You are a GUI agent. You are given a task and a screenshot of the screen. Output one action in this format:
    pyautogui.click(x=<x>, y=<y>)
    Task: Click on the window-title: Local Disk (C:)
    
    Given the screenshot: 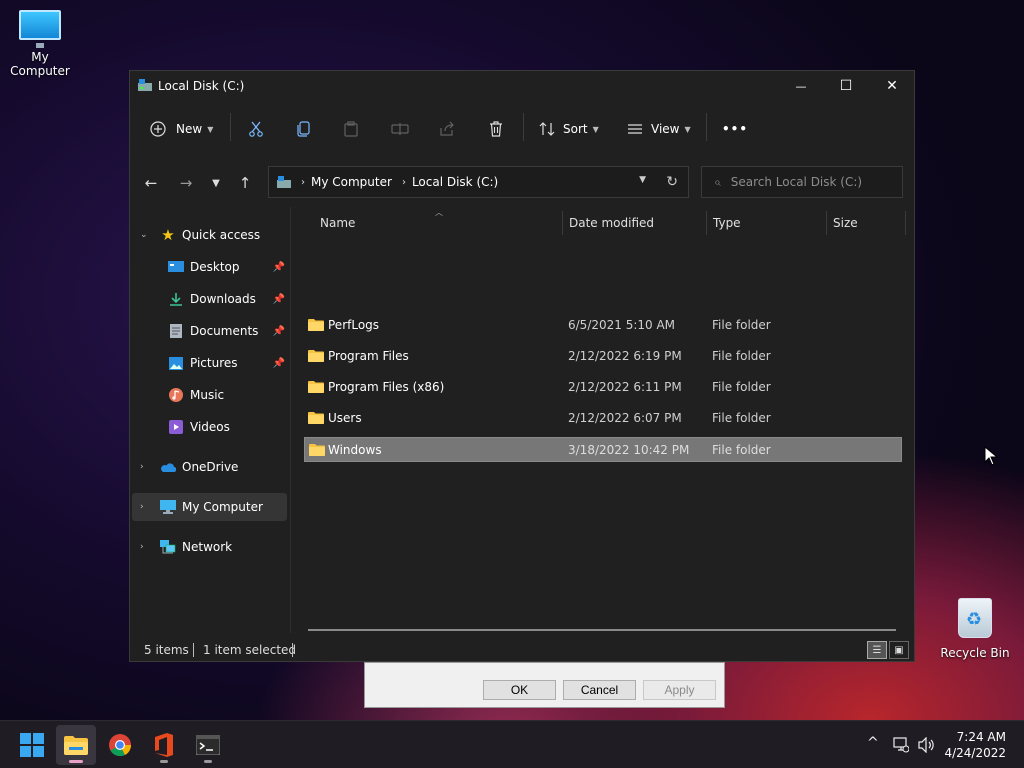 What is the action you would take?
    pyautogui.click(x=201, y=86)
    